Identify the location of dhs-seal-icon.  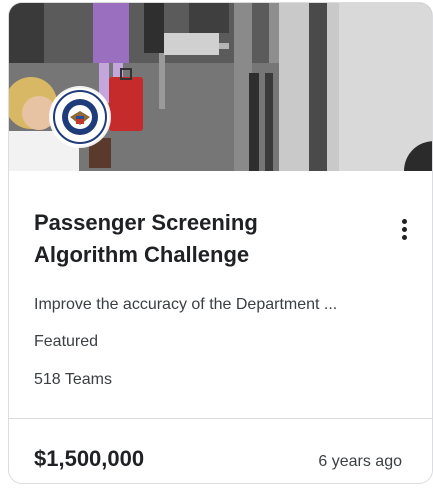
(80, 117).